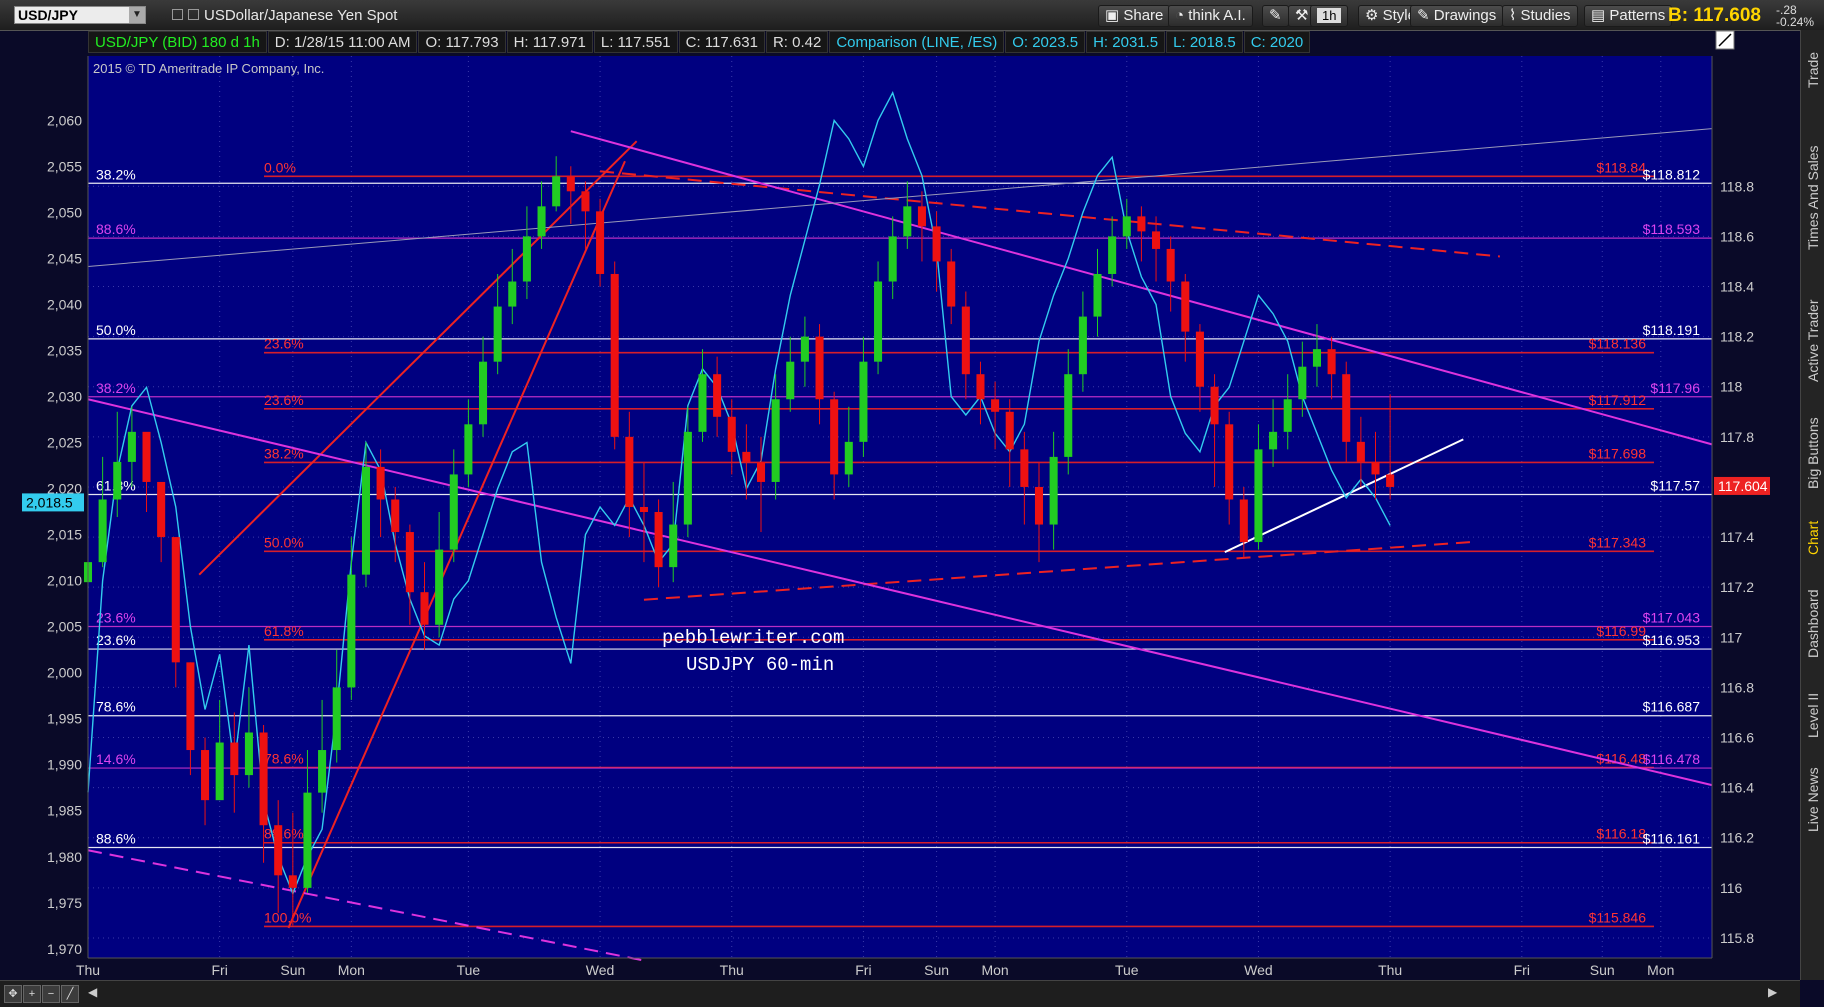  I want to click on sidebar-item-big-buttons: Big Buttons, so click(1812, 453).